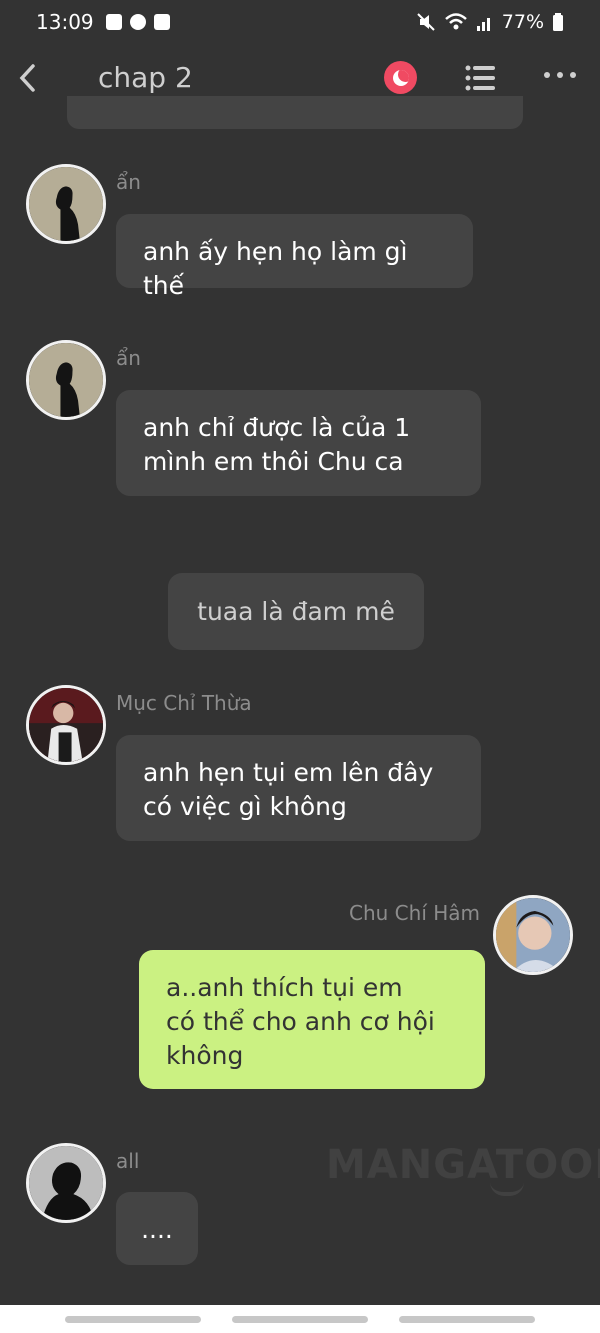 This screenshot has height=1333, width=600. Describe the element at coordinates (145, 77) in the screenshot. I see `chapter-title: chap 2` at that location.